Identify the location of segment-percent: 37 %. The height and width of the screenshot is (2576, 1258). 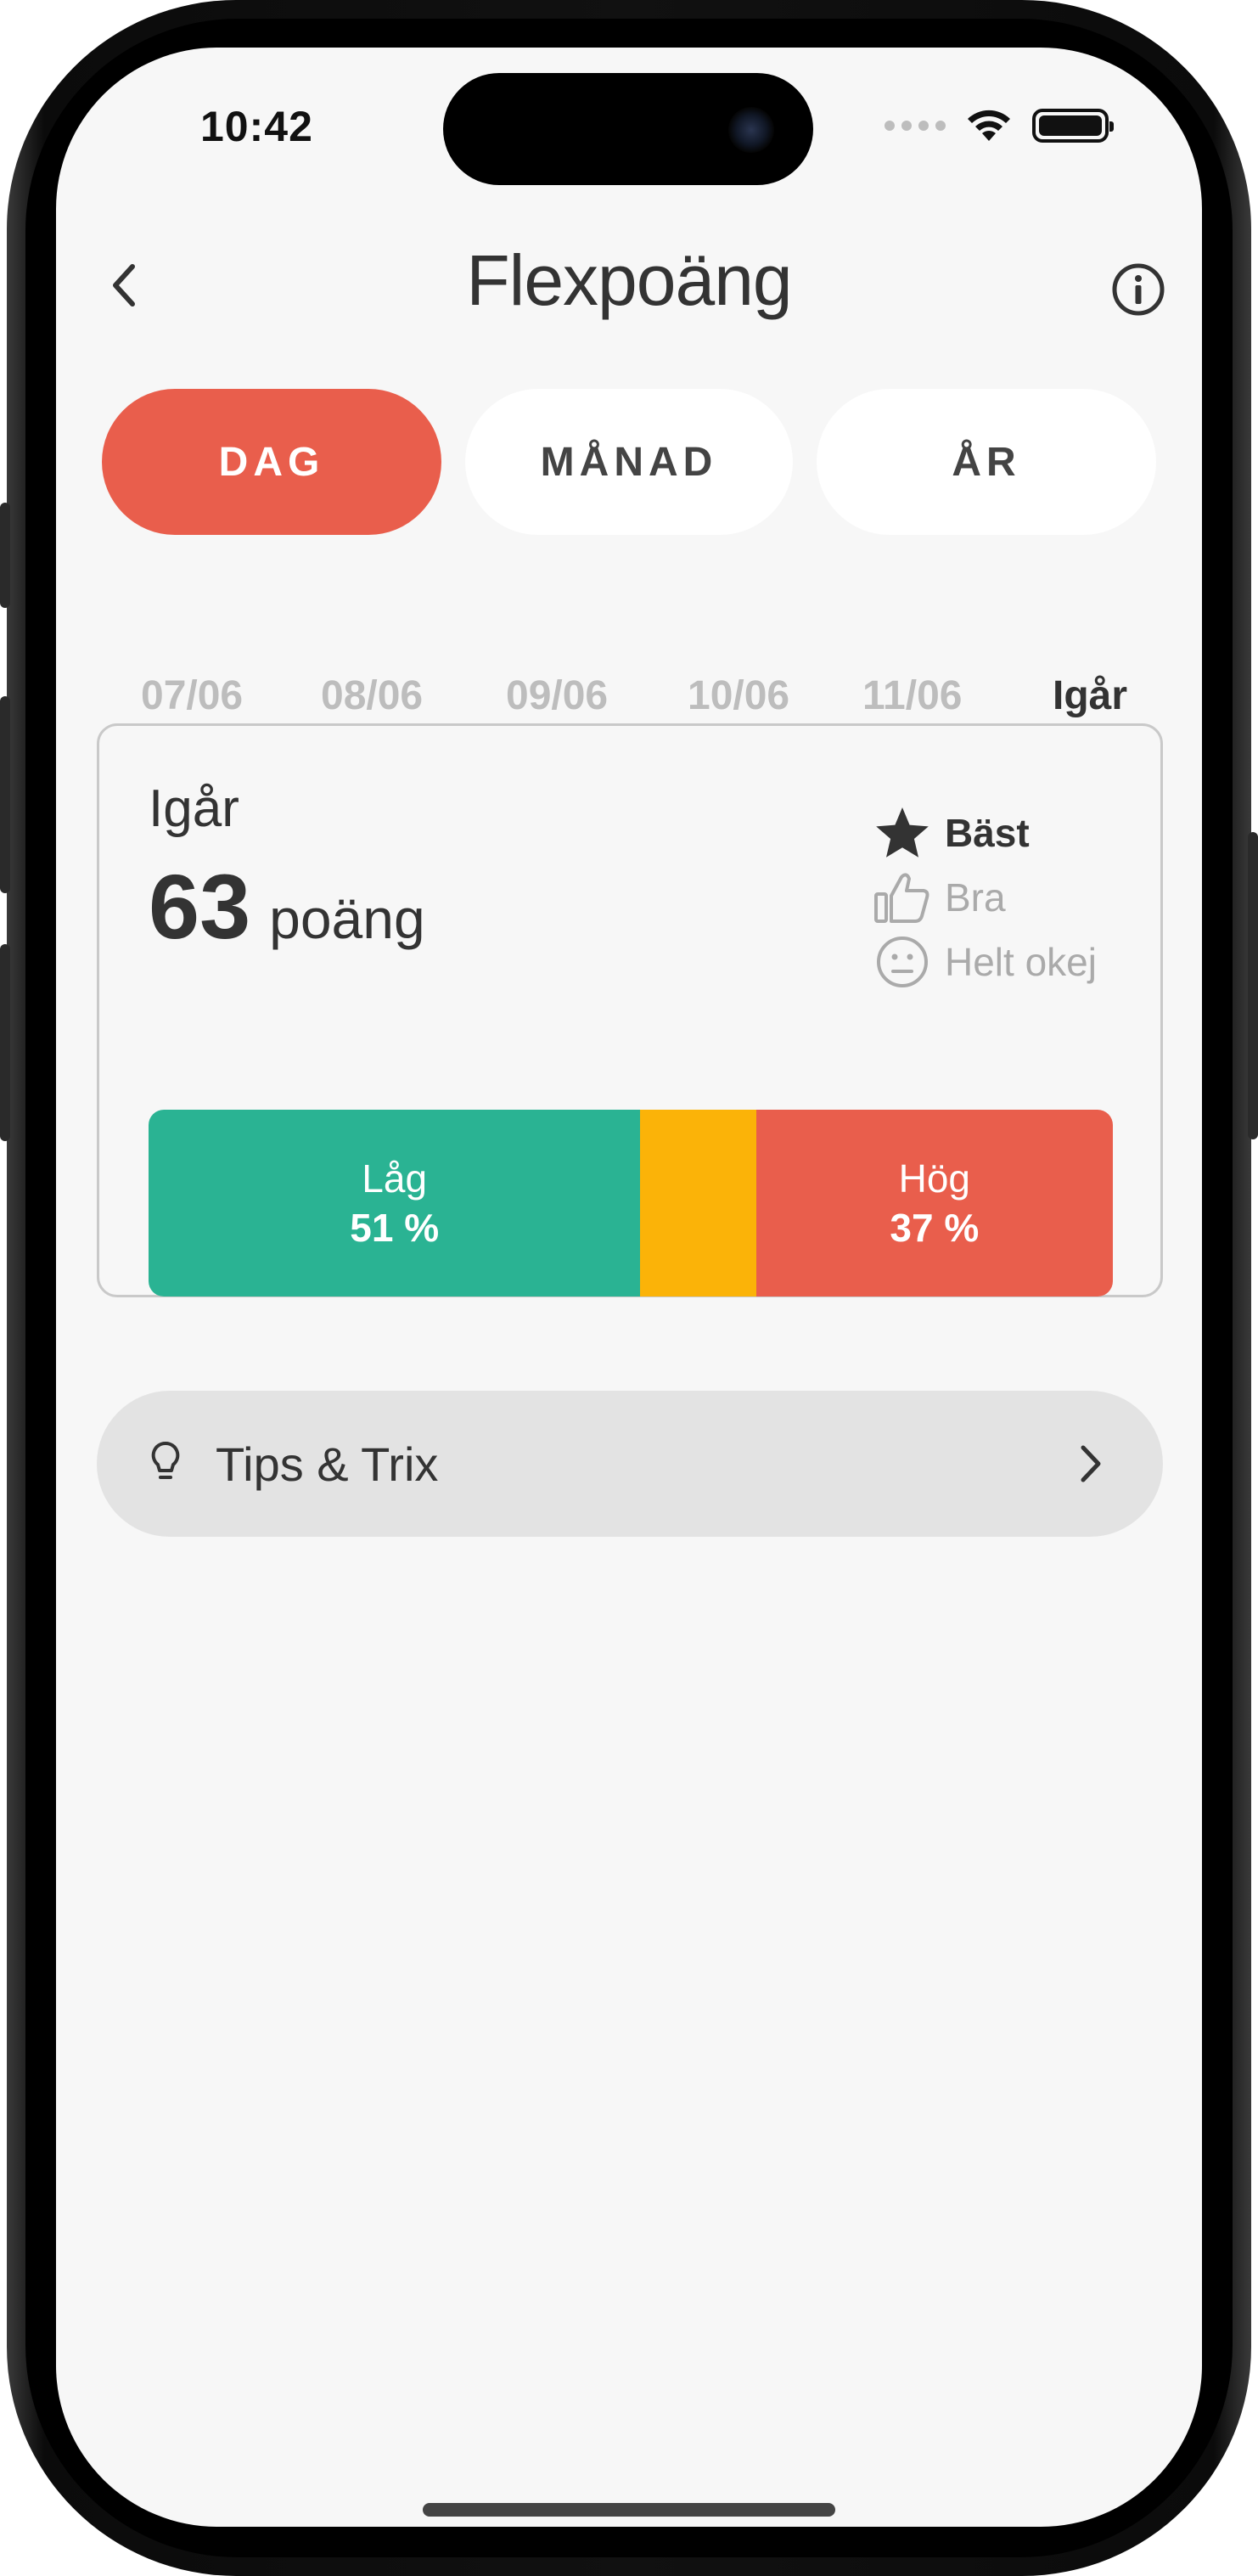
(935, 1228).